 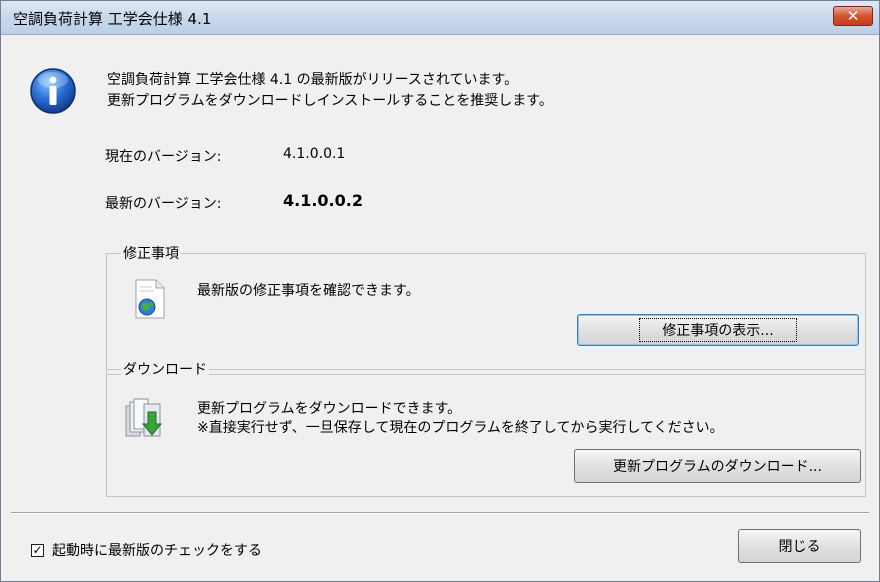 I want to click on title-bar: 空調負荷計算 工学会仕様 4.1 ✕, so click(x=440, y=18).